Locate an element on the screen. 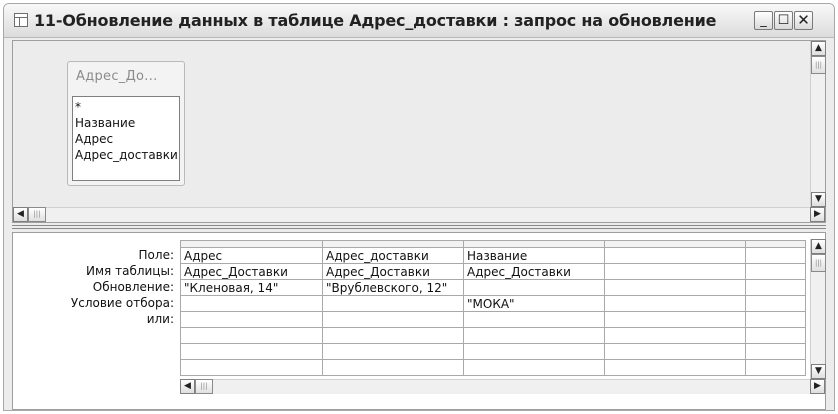 The image size is (838, 414). field-list-item: Адрес_доставки is located at coordinates (126, 155).